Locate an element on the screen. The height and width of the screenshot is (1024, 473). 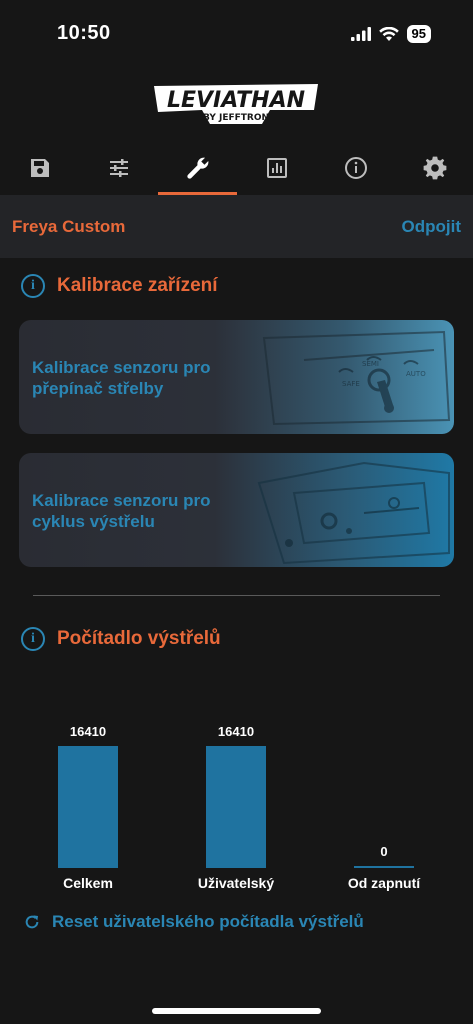
home-indicator is located at coordinates (236, 1011).